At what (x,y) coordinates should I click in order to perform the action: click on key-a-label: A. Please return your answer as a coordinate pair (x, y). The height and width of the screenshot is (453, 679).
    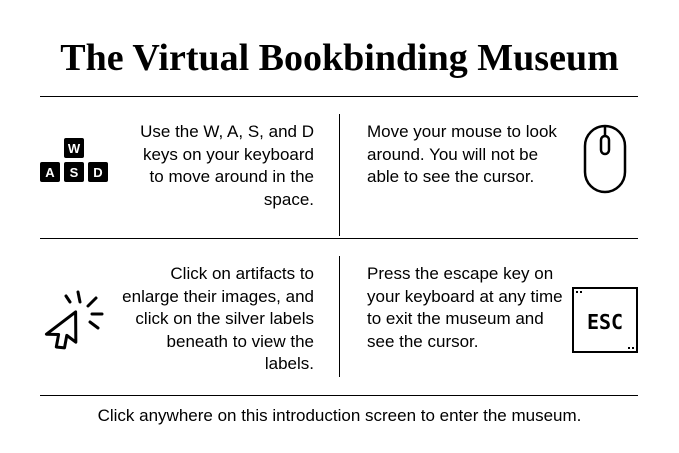
    Looking at the image, I should click on (50, 172).